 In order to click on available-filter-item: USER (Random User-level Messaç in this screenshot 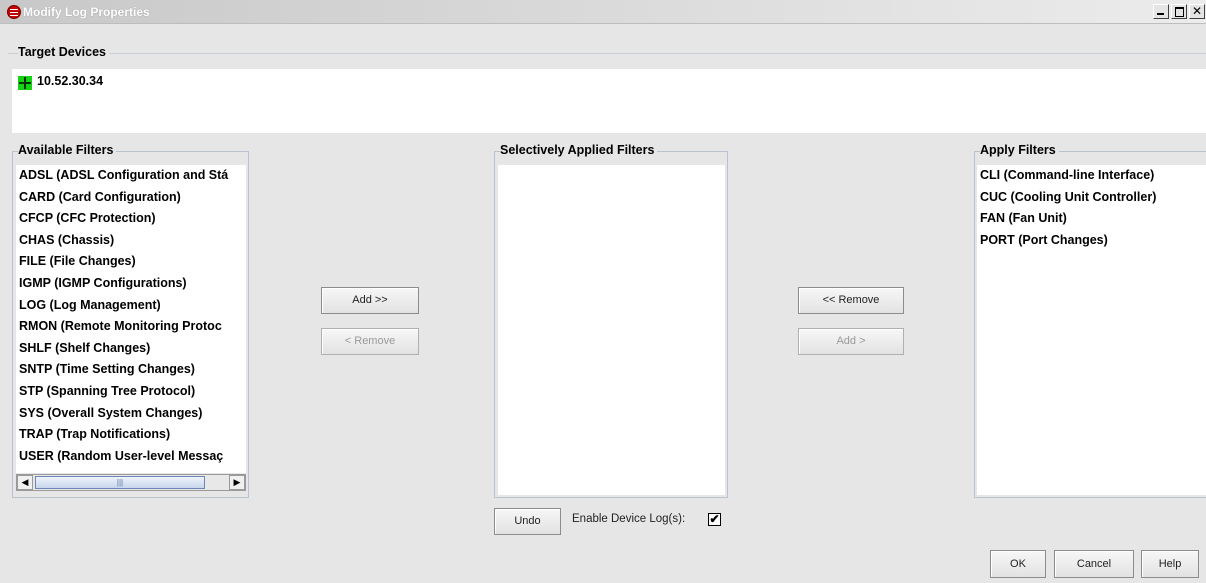, I will do `click(121, 456)`.